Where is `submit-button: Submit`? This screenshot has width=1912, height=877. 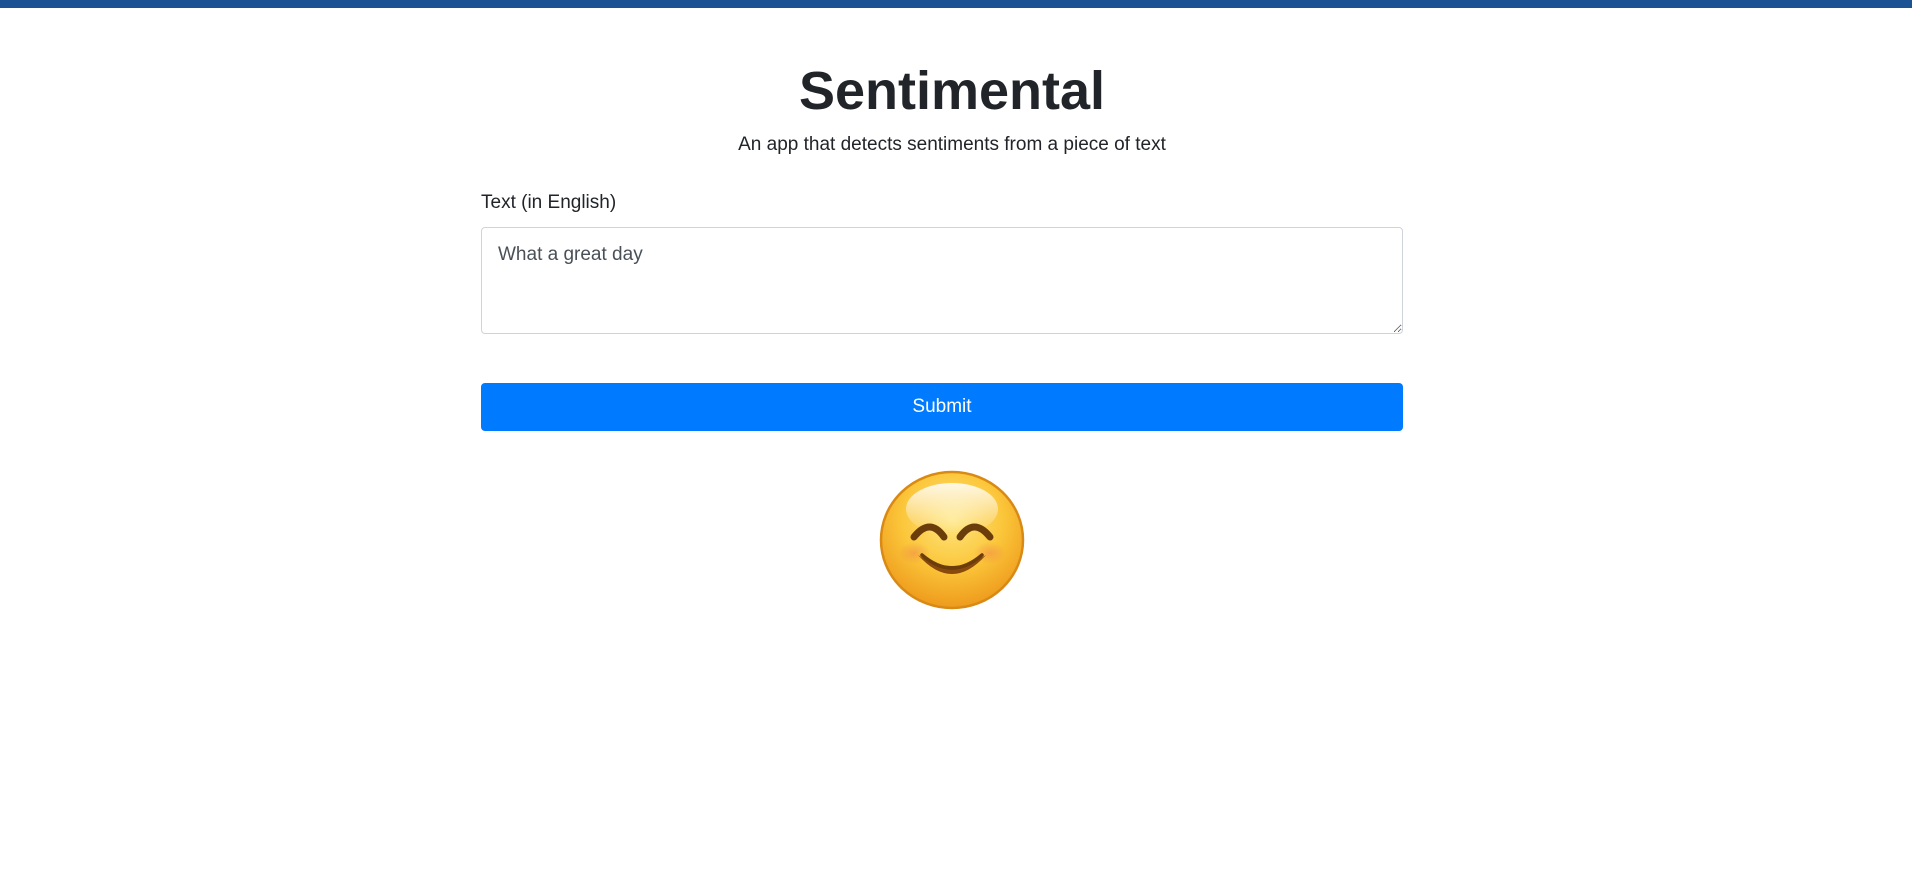
submit-button: Submit is located at coordinates (942, 407).